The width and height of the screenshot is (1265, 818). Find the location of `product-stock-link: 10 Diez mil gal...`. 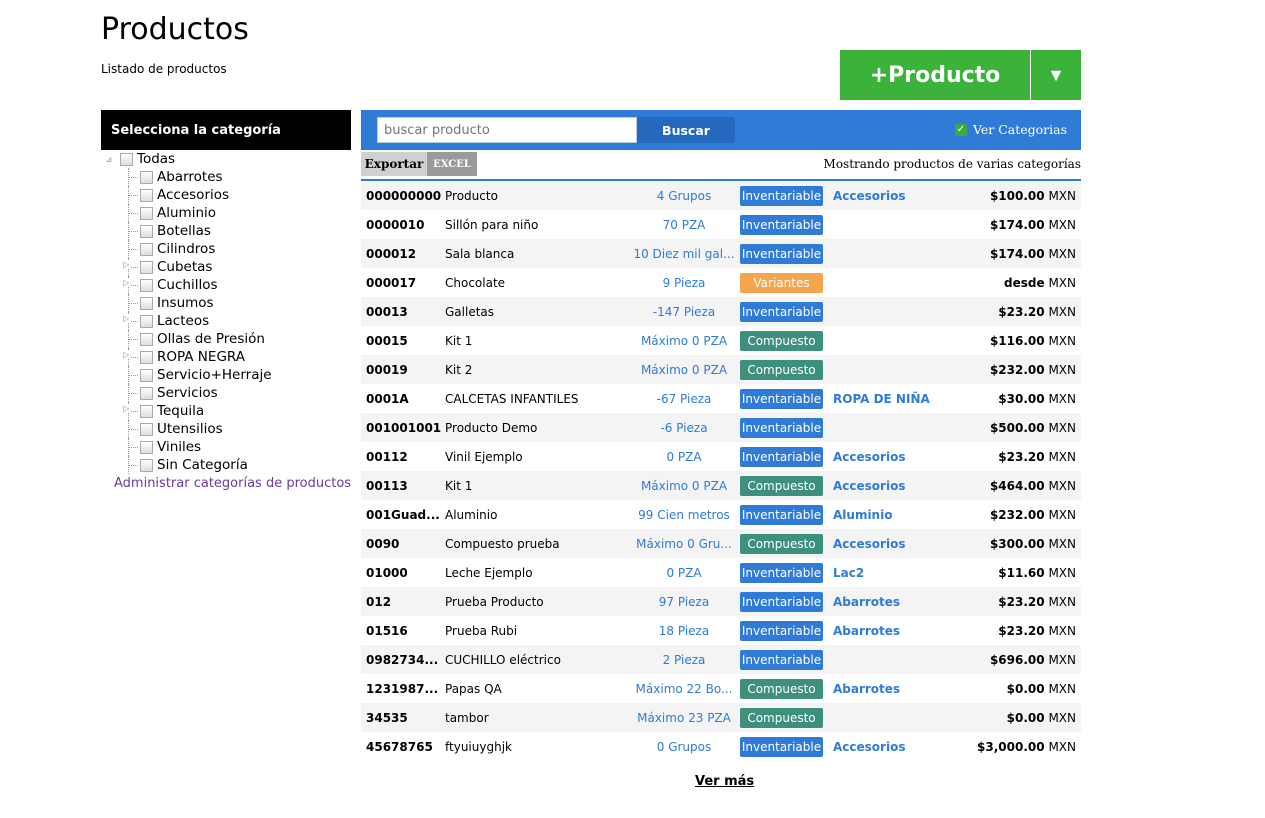

product-stock-link: 10 Diez mil gal... is located at coordinates (684, 254).